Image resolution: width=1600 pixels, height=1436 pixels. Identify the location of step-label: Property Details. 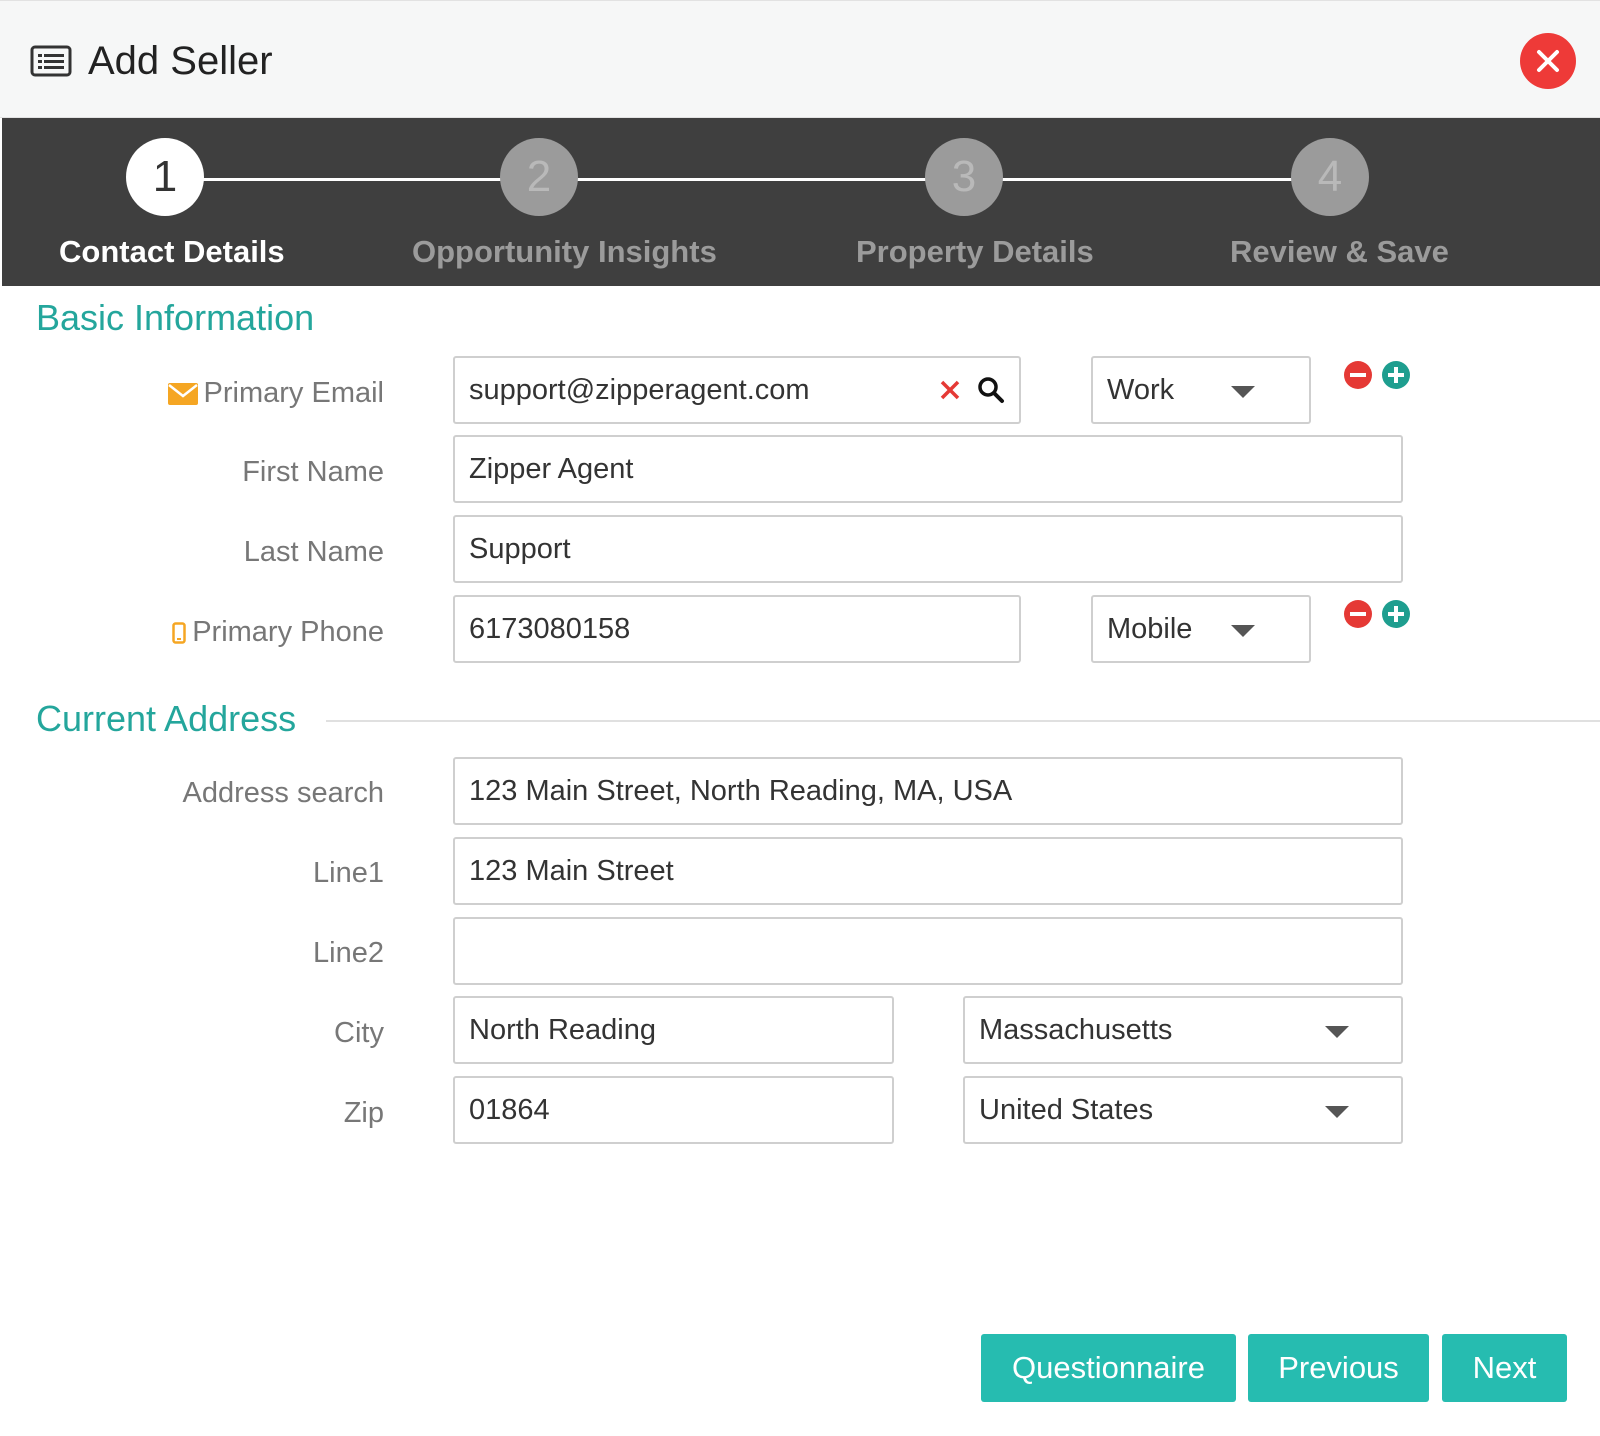
(975, 251).